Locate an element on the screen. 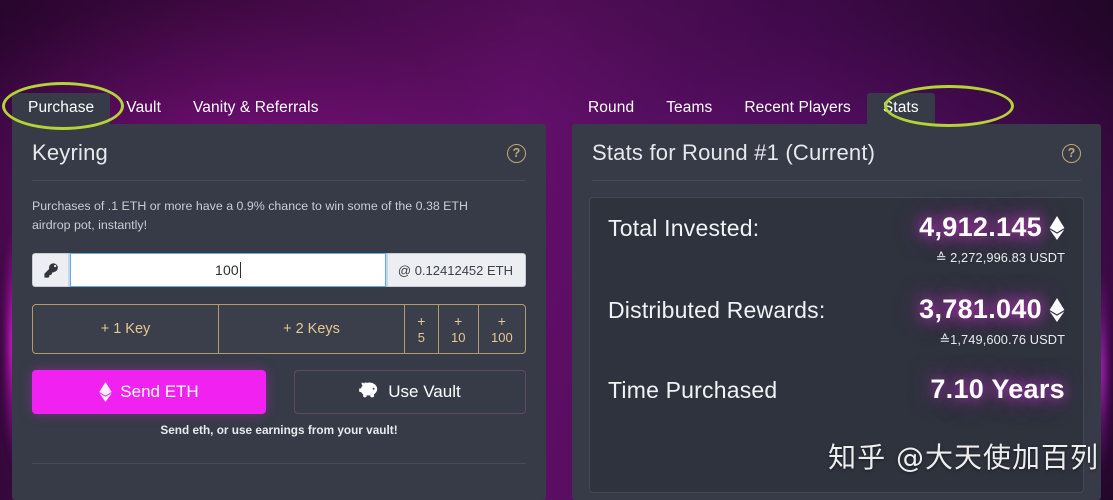 The width and height of the screenshot is (1113, 500). add-5-keys-button: + 5 is located at coordinates (422, 329).